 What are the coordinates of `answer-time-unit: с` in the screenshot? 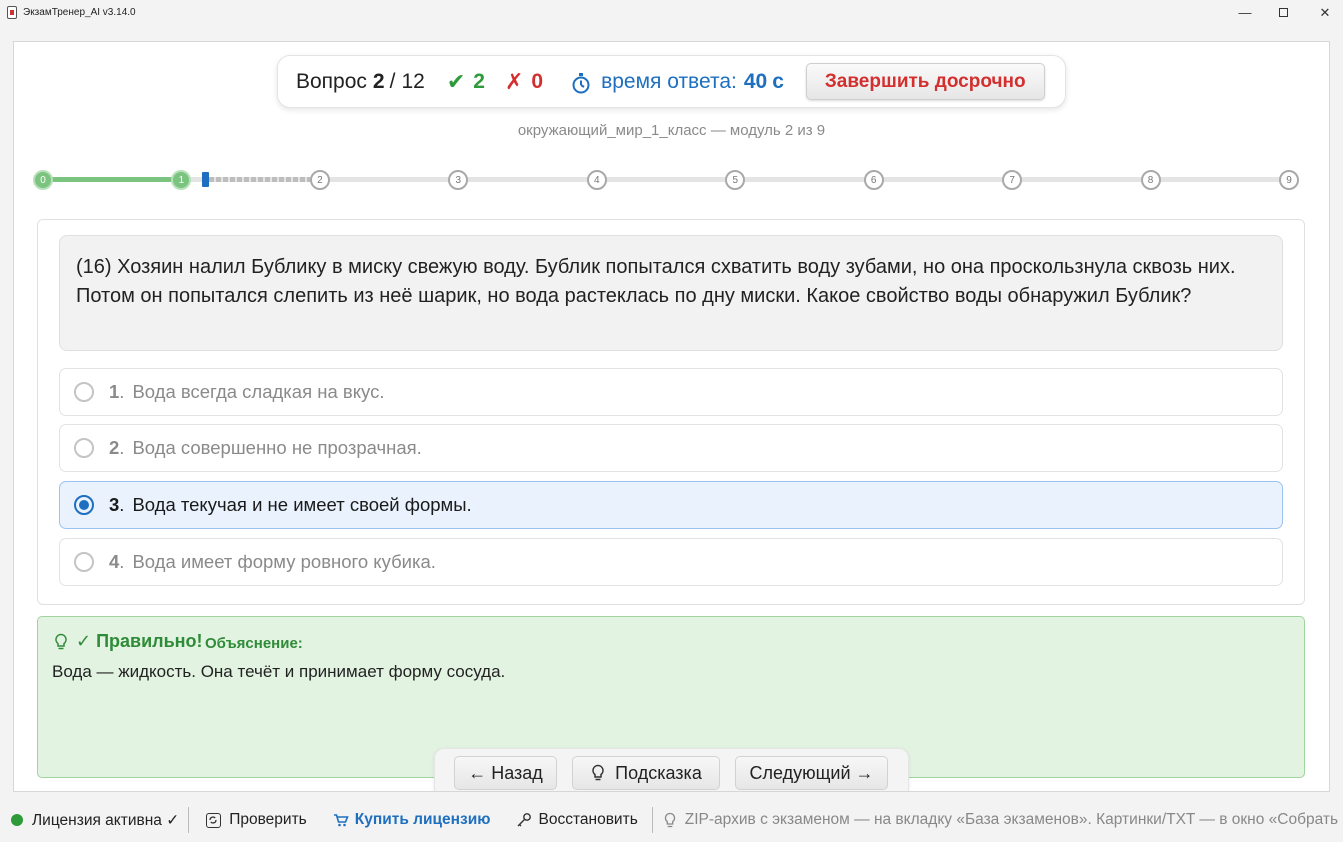 It's located at (778, 81).